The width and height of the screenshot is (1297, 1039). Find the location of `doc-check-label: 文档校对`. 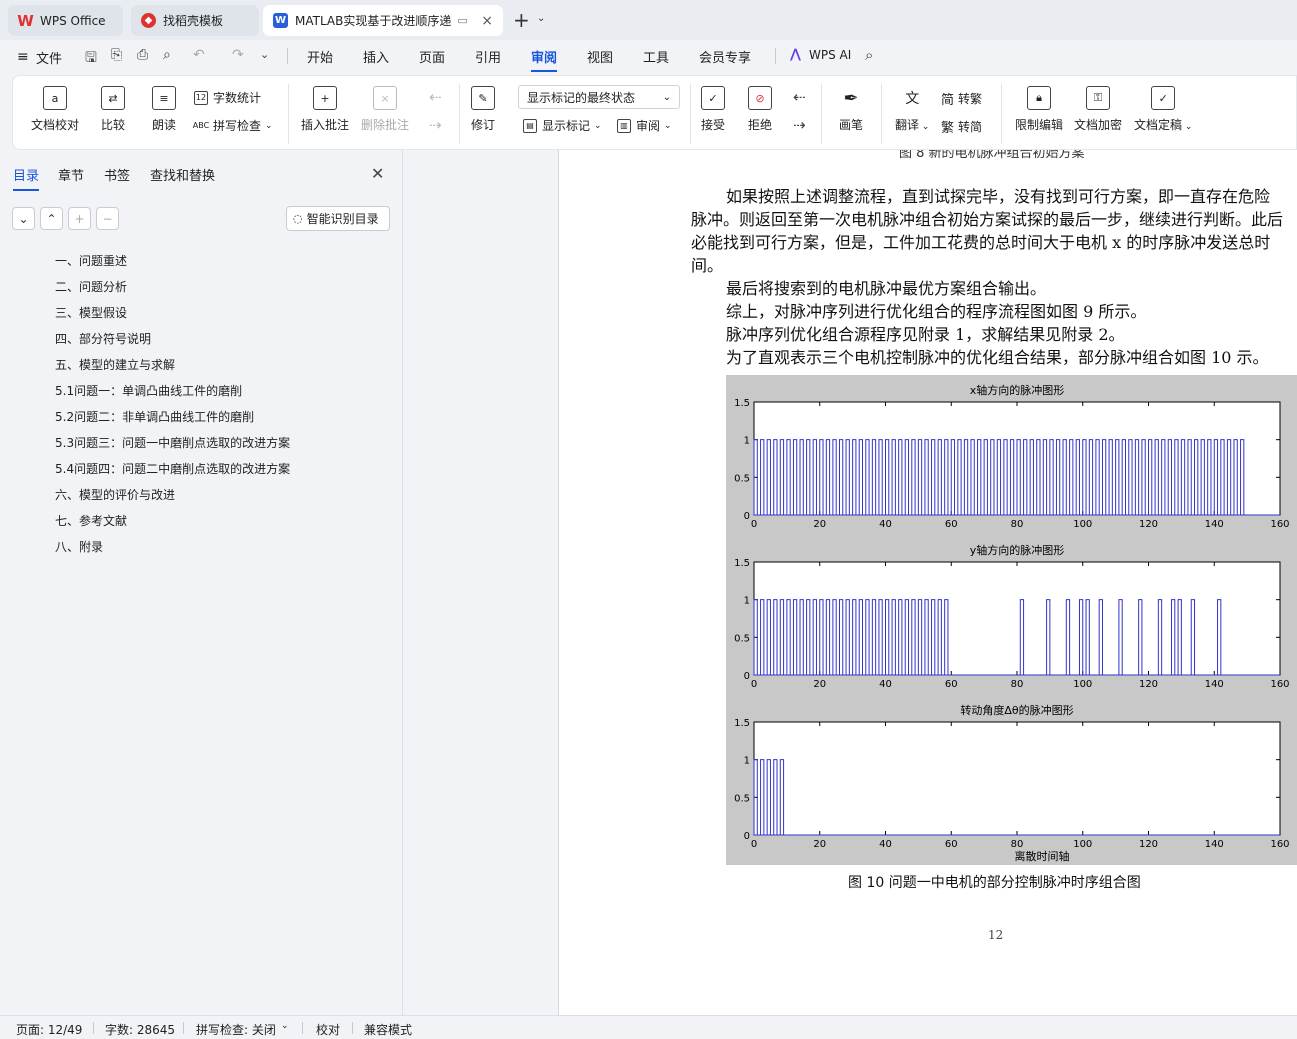

doc-check-label: 文档校对 is located at coordinates (55, 125).